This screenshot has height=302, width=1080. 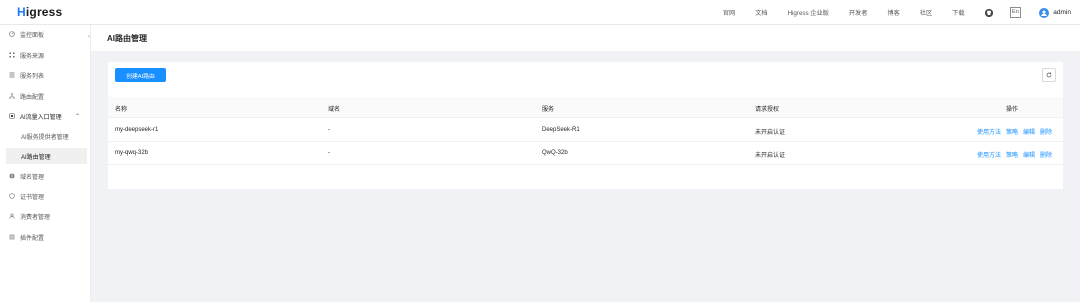 I want to click on user-menu: admin, so click(x=1055, y=12).